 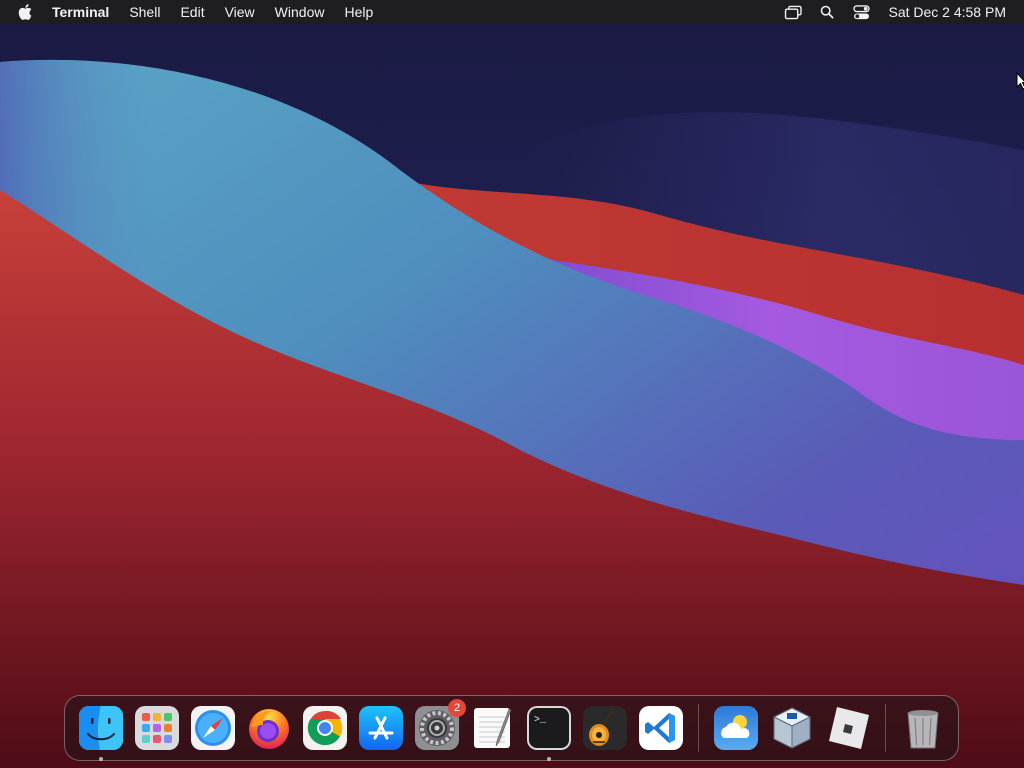 What do you see at coordinates (793, 12) in the screenshot?
I see `screen-mirroring-icon` at bounding box center [793, 12].